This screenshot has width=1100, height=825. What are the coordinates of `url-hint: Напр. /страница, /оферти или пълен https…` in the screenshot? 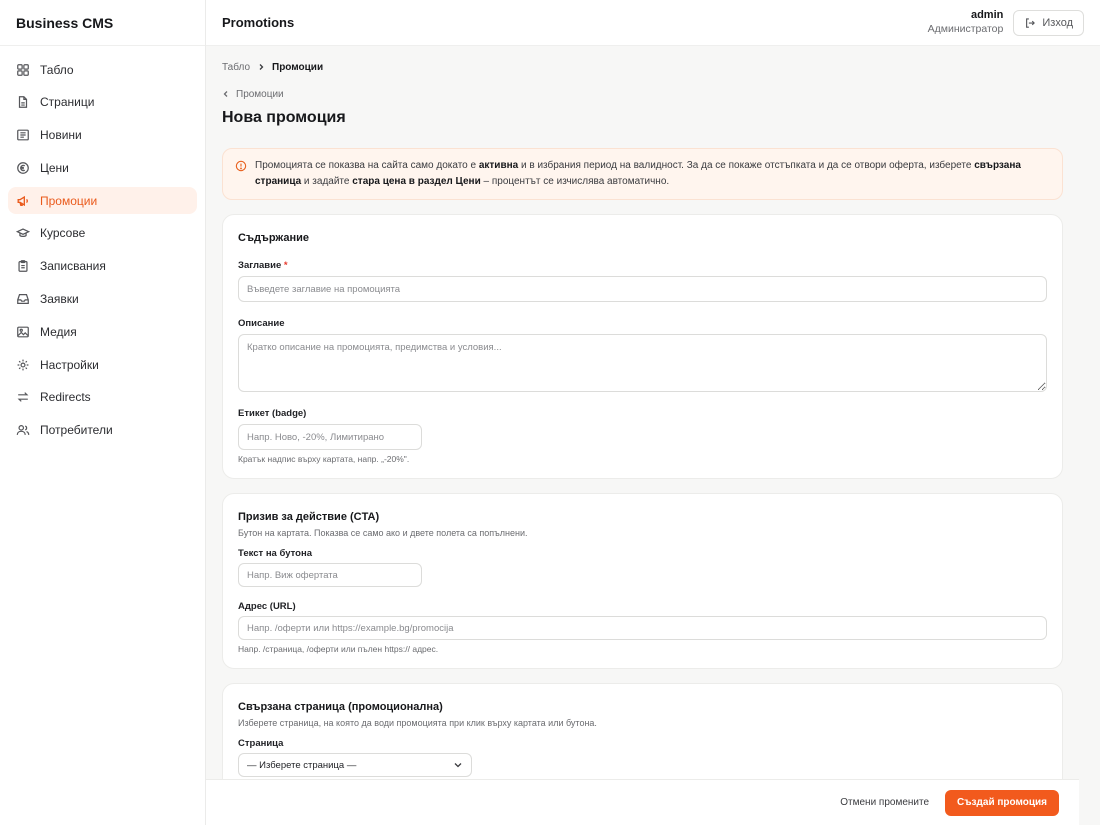 It's located at (338, 649).